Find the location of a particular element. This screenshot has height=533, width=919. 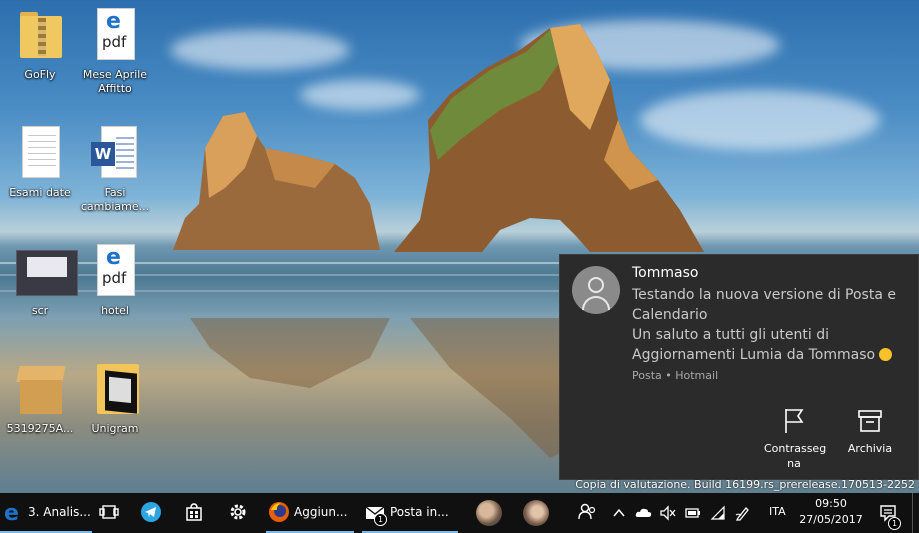

archive-action-label: Archivia is located at coordinates (870, 448).